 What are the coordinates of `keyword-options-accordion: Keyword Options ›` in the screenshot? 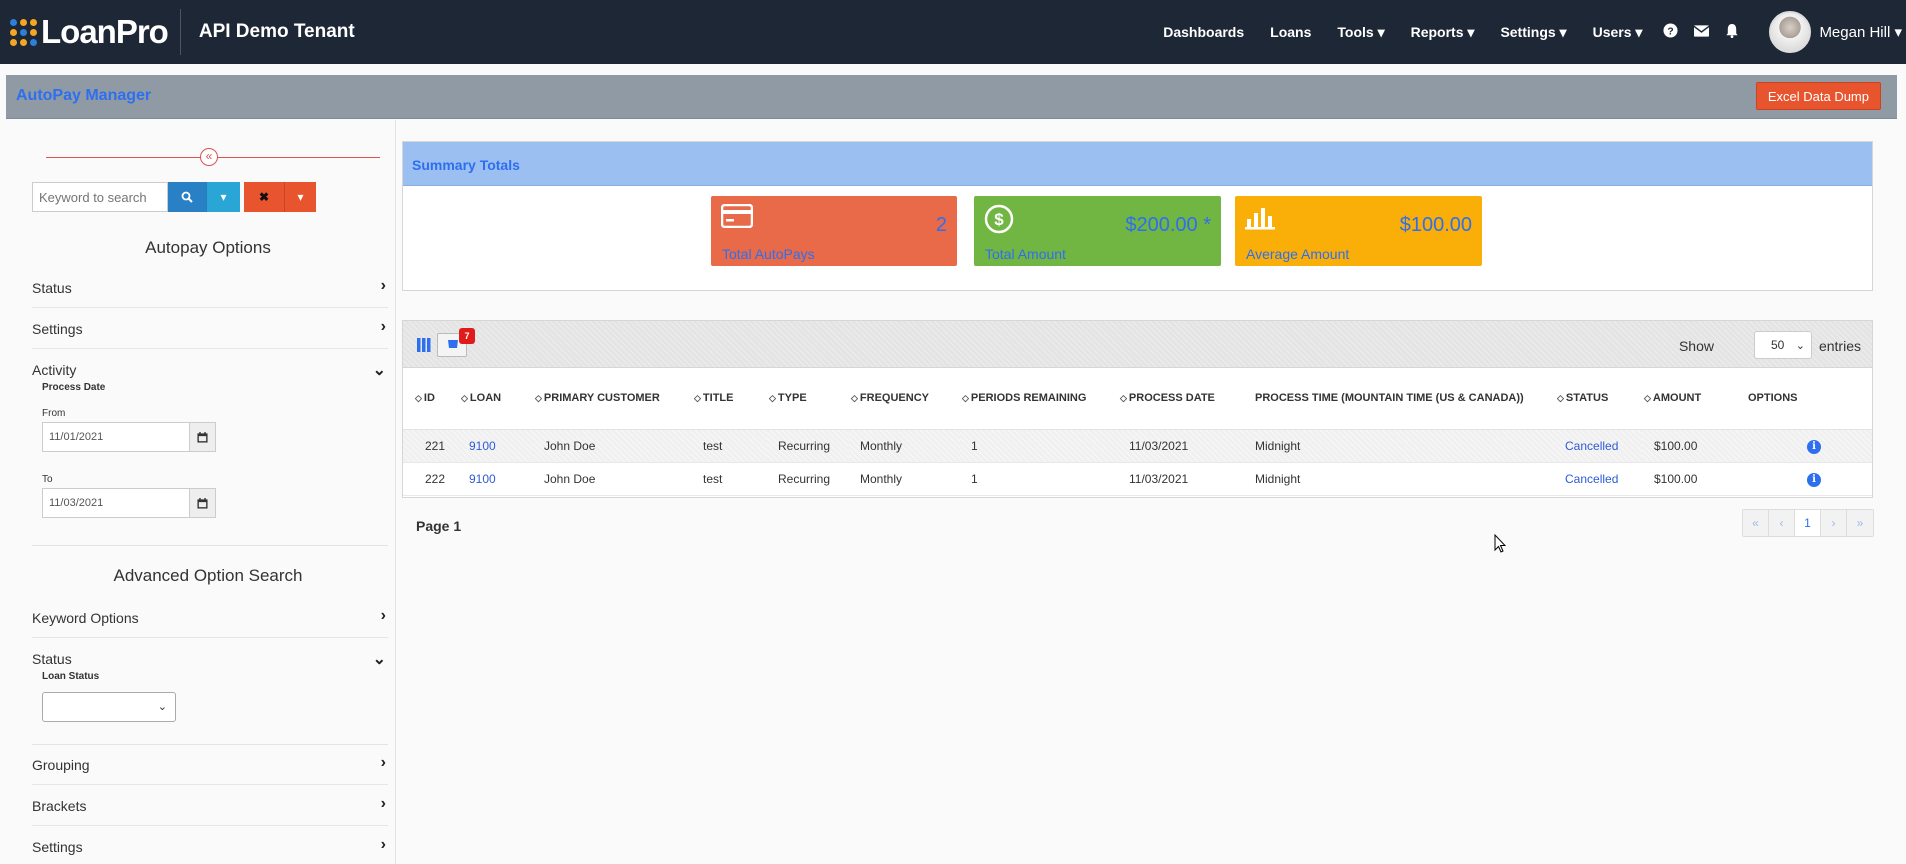 It's located at (210, 618).